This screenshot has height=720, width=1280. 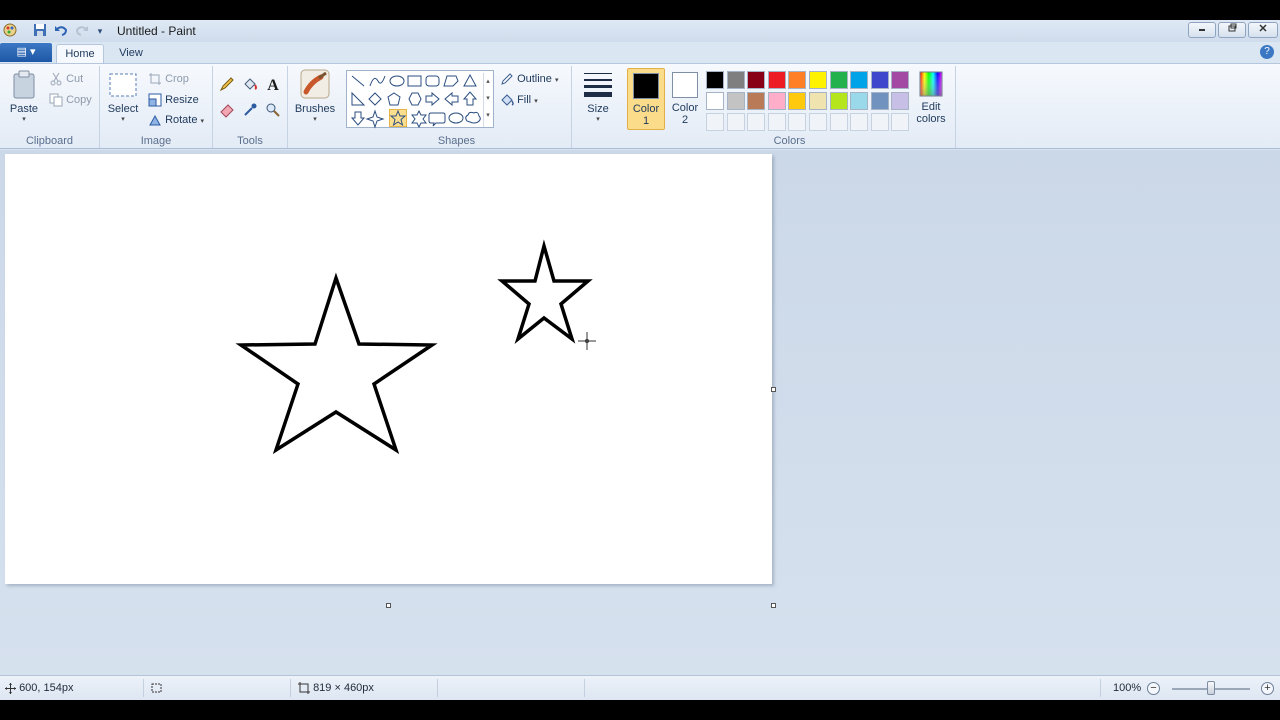 I want to click on customize-quick-access-icon: ▾, so click(x=100, y=31).